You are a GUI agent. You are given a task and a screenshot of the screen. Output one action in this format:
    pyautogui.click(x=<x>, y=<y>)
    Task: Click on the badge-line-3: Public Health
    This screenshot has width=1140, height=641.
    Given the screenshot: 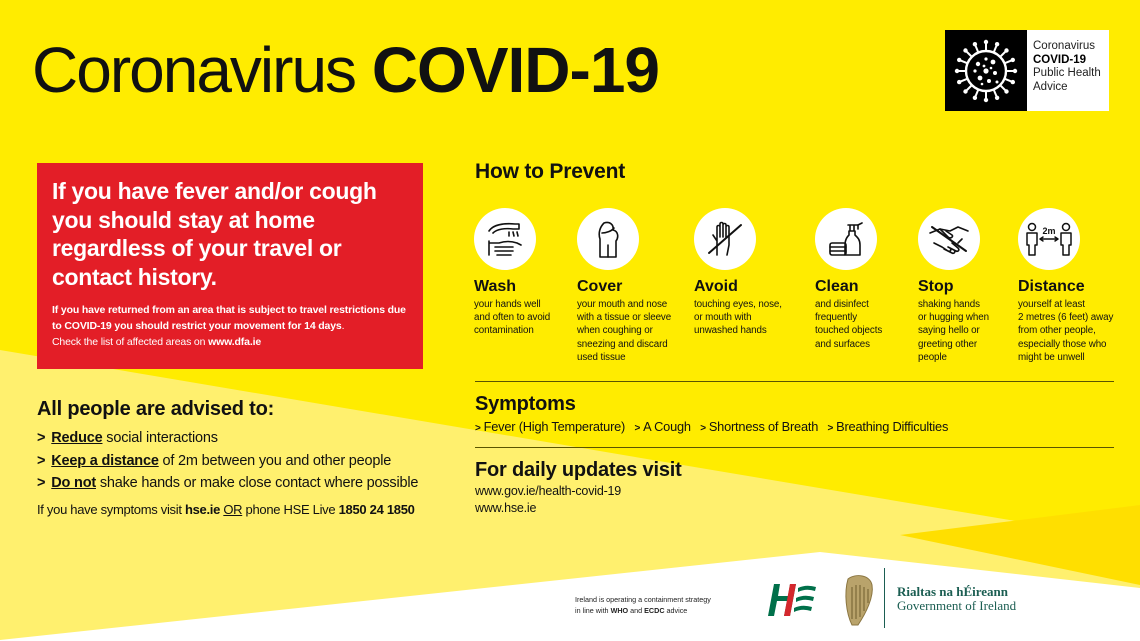 What is the action you would take?
    pyautogui.click(x=1067, y=73)
    